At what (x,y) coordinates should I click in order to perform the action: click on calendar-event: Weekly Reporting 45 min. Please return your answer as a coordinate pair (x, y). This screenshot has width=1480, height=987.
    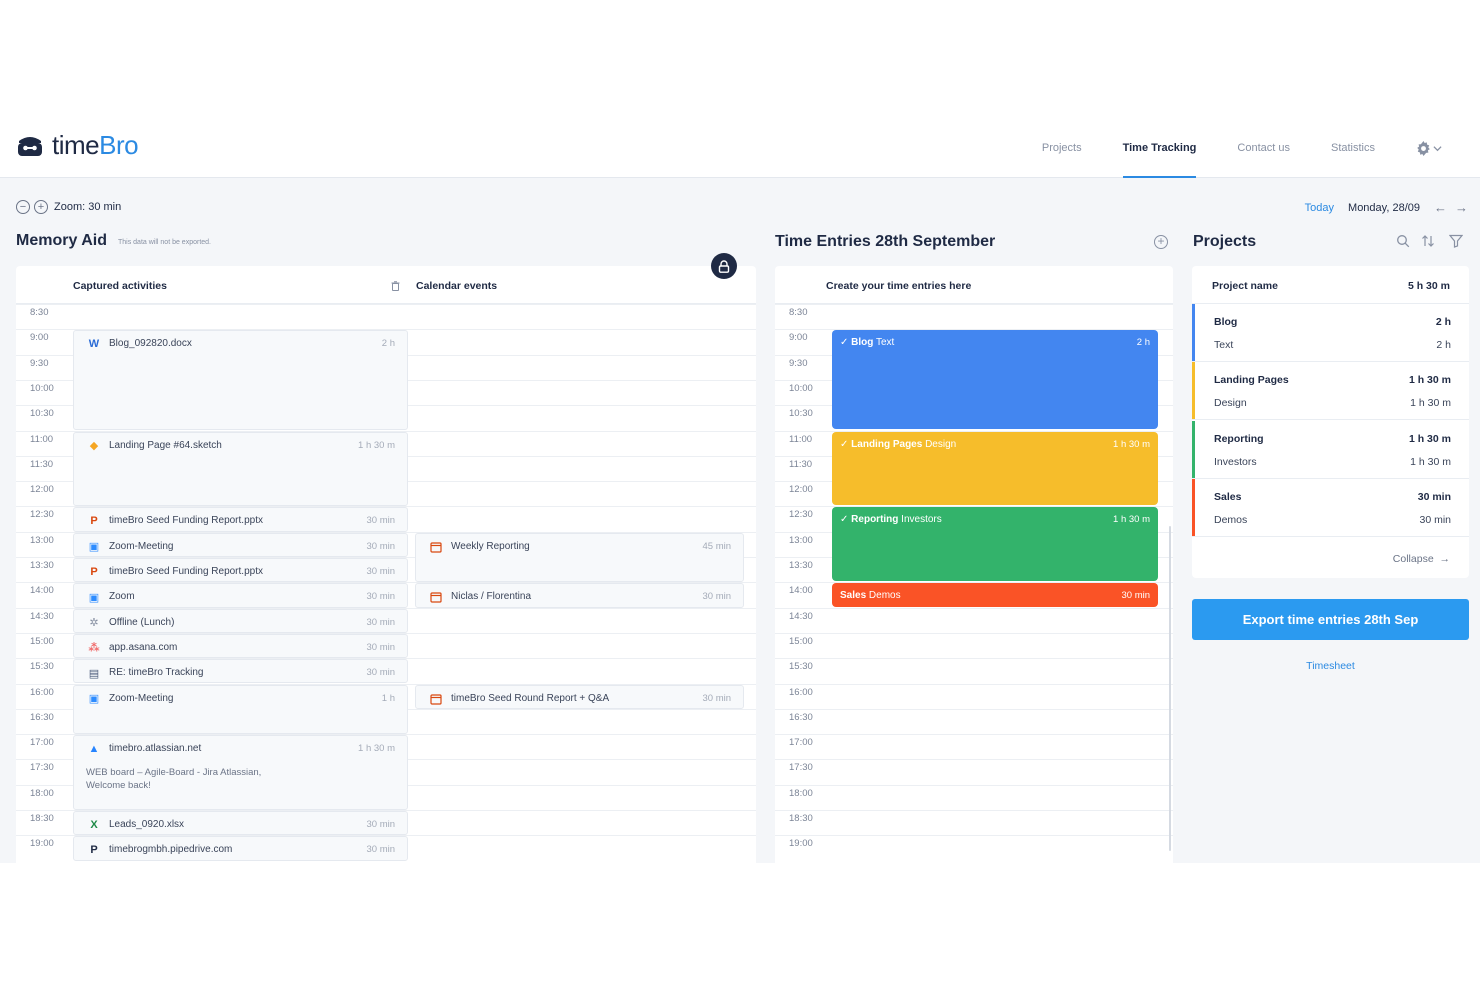
    Looking at the image, I should click on (579, 557).